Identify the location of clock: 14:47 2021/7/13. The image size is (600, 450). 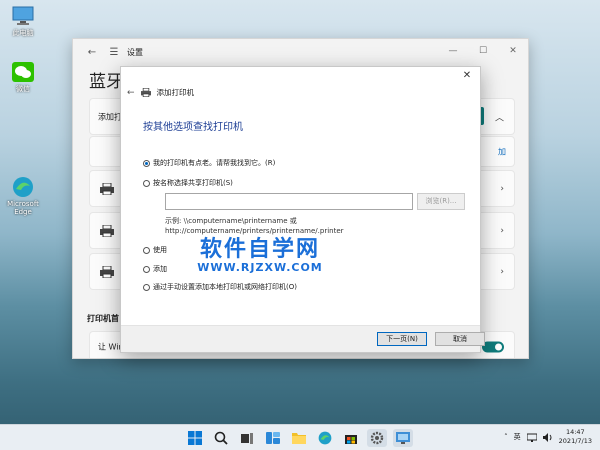
(575, 437).